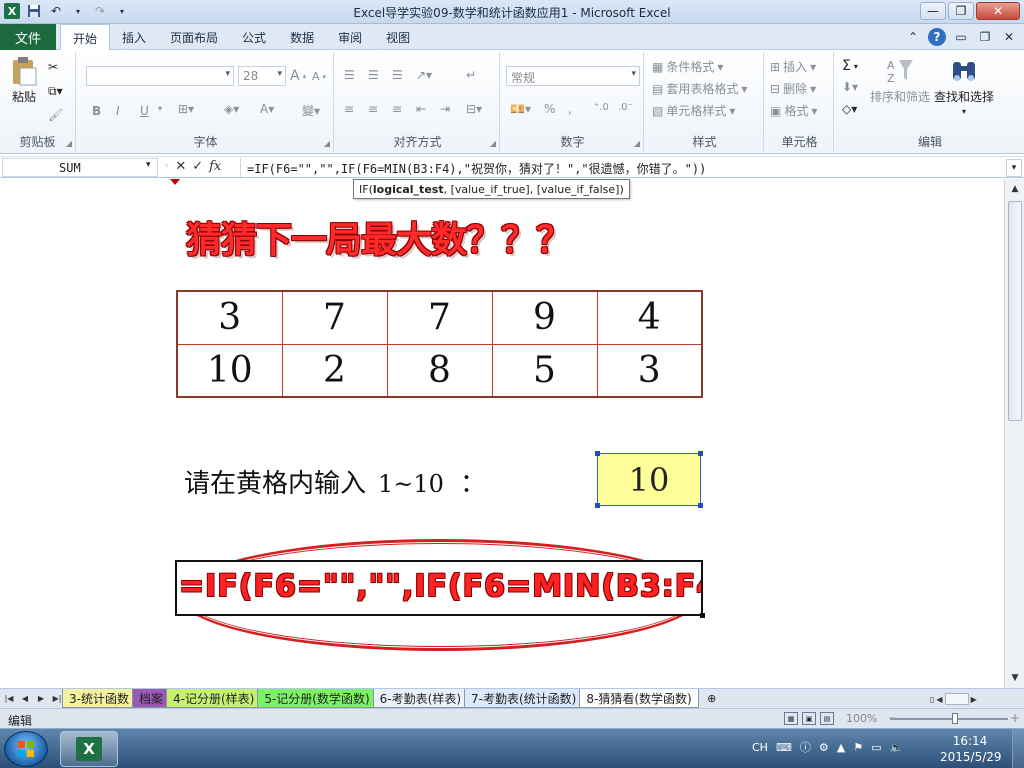  Describe the element at coordinates (420, 698) in the screenshot. I see `sheet-tab: 6-考勤表(样表)` at that location.